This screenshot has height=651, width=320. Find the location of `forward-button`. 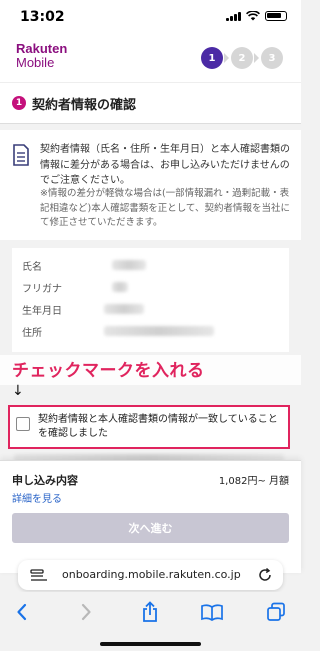

forward-button is located at coordinates (86, 612).